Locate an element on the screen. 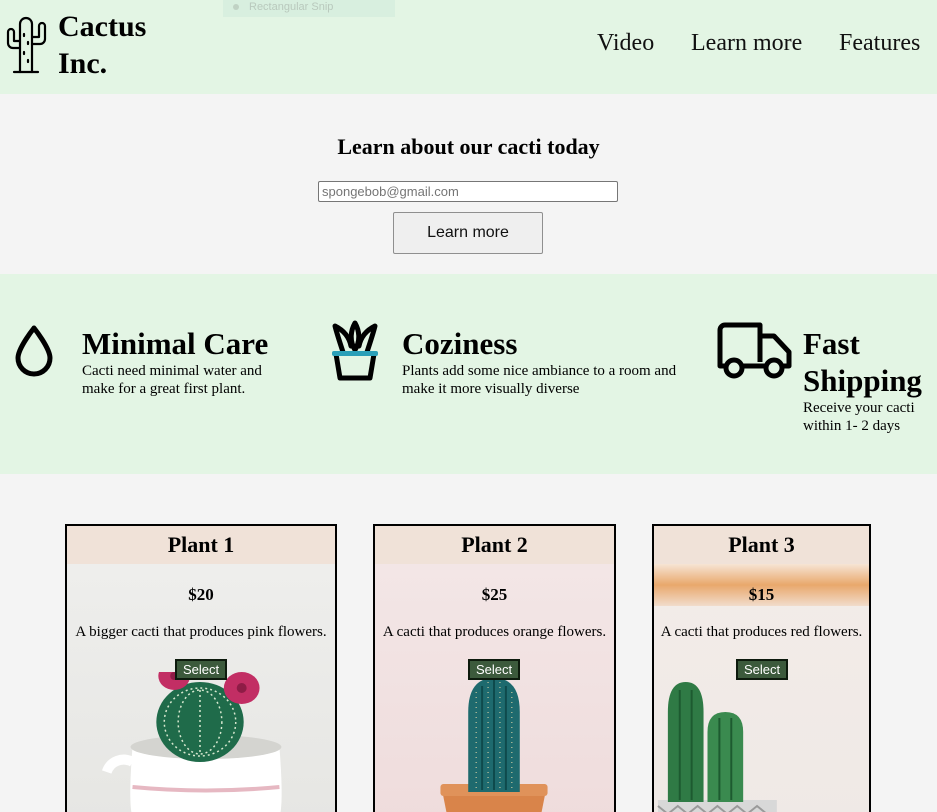  snip-label: Rectangular Snip is located at coordinates (291, 7).